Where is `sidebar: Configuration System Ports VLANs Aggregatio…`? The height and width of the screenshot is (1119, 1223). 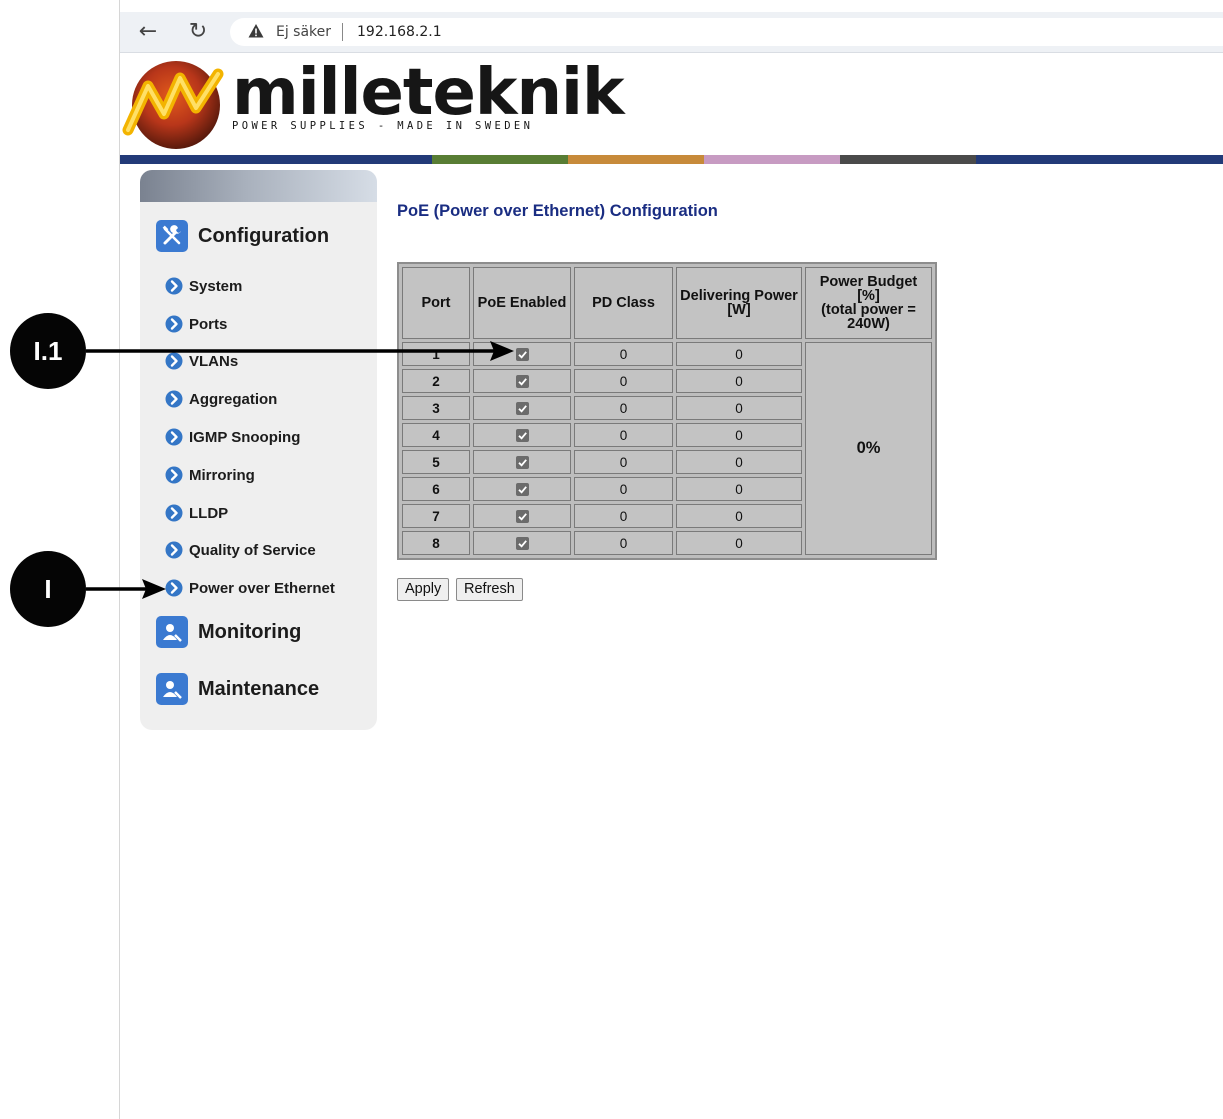 sidebar: Configuration System Ports VLANs Aggregatio… is located at coordinates (258, 450).